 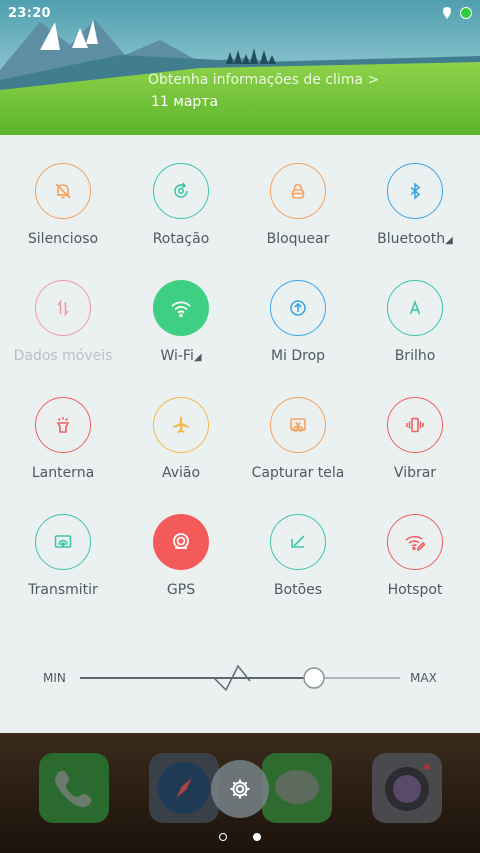 I want to click on bluetooth-icon, so click(x=415, y=191).